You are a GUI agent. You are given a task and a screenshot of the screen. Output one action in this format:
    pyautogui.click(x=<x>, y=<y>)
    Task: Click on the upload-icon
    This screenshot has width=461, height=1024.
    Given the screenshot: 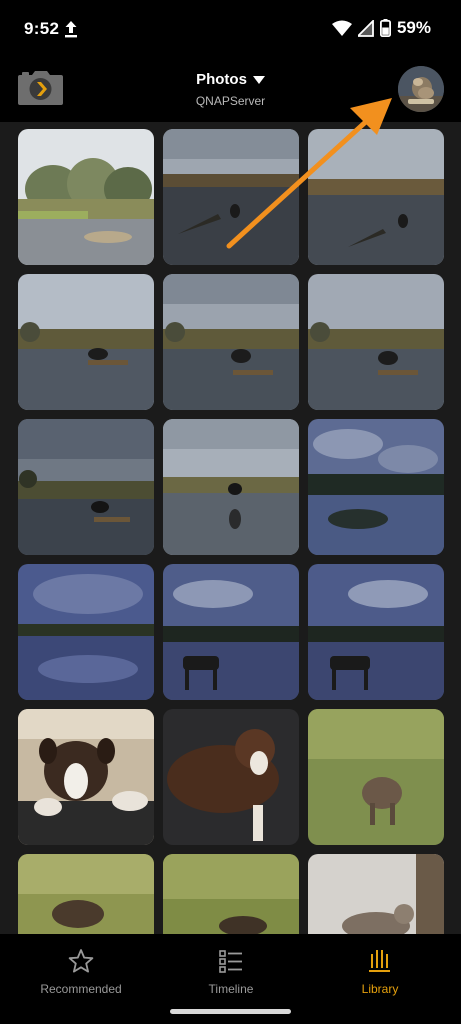 What is the action you would take?
    pyautogui.click(x=71, y=29)
    